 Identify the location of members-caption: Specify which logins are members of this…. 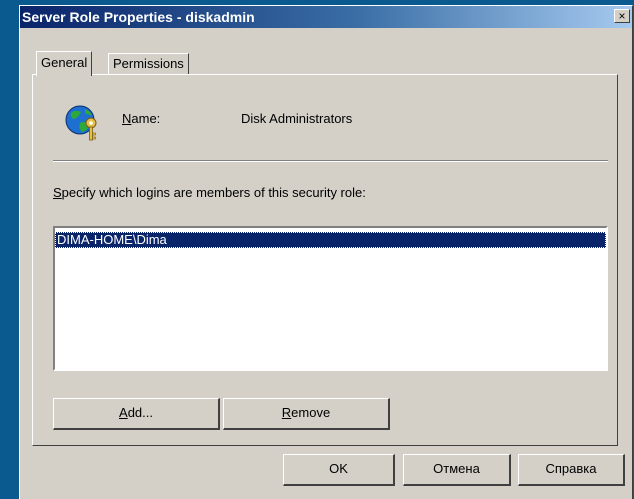
(209, 192).